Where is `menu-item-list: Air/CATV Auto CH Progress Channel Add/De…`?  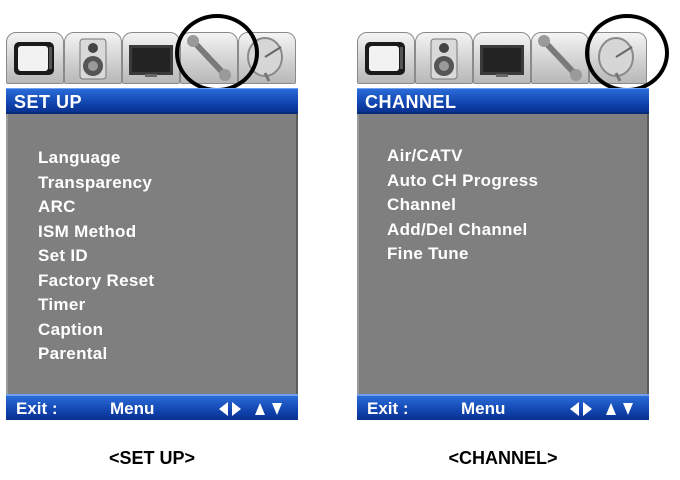
menu-item-list: Air/CATV Auto CH Progress Channel Add/De… is located at coordinates (462, 205).